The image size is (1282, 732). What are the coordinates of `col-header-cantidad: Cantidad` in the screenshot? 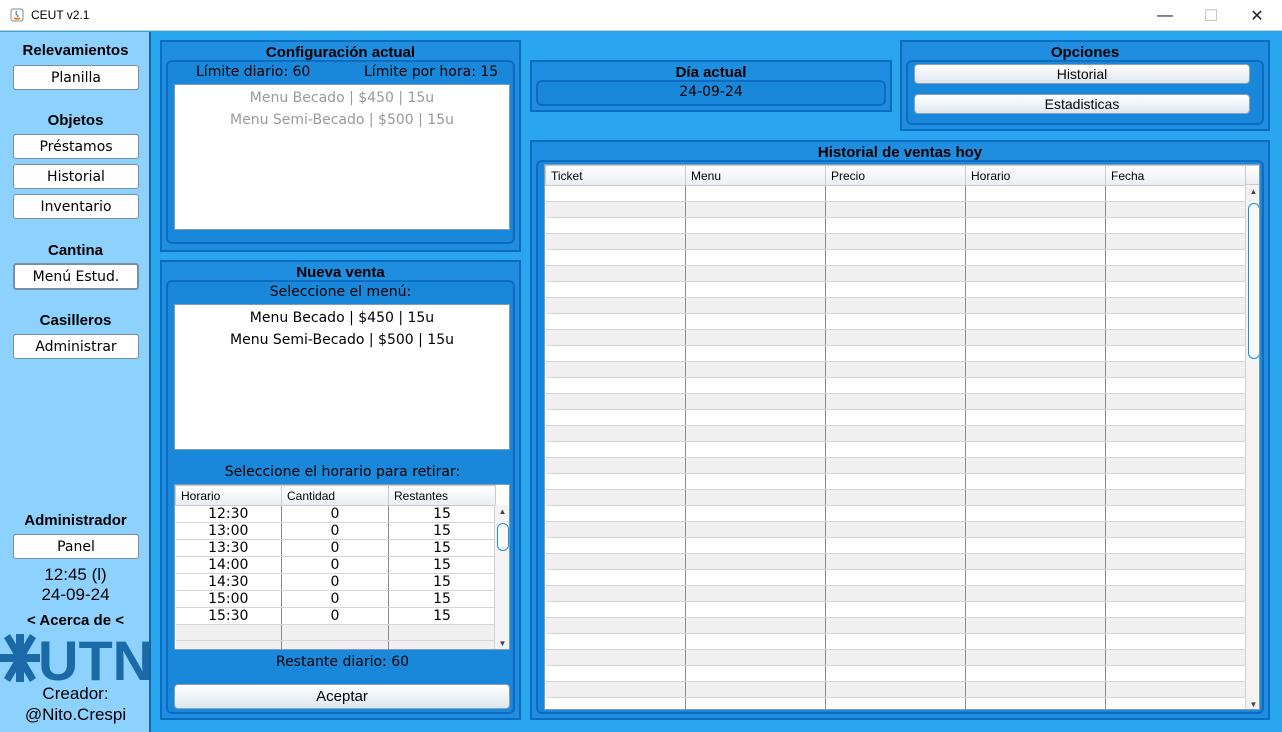 It's located at (335, 495).